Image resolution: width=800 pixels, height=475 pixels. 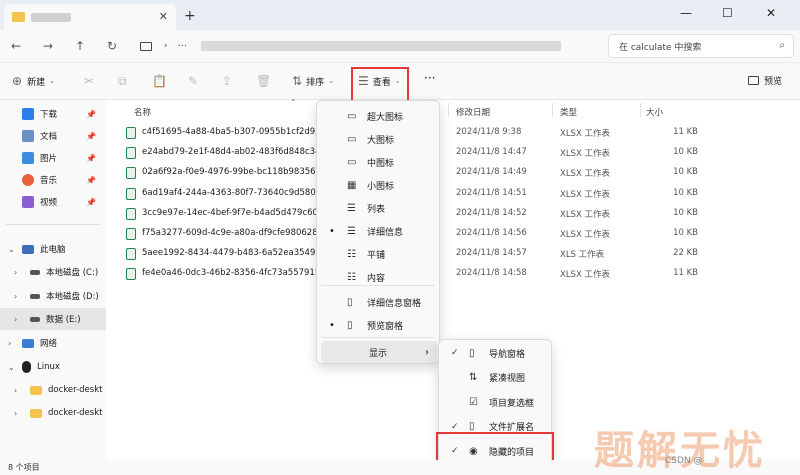 I want to click on menu-item-label: 大图标, so click(x=381, y=140).